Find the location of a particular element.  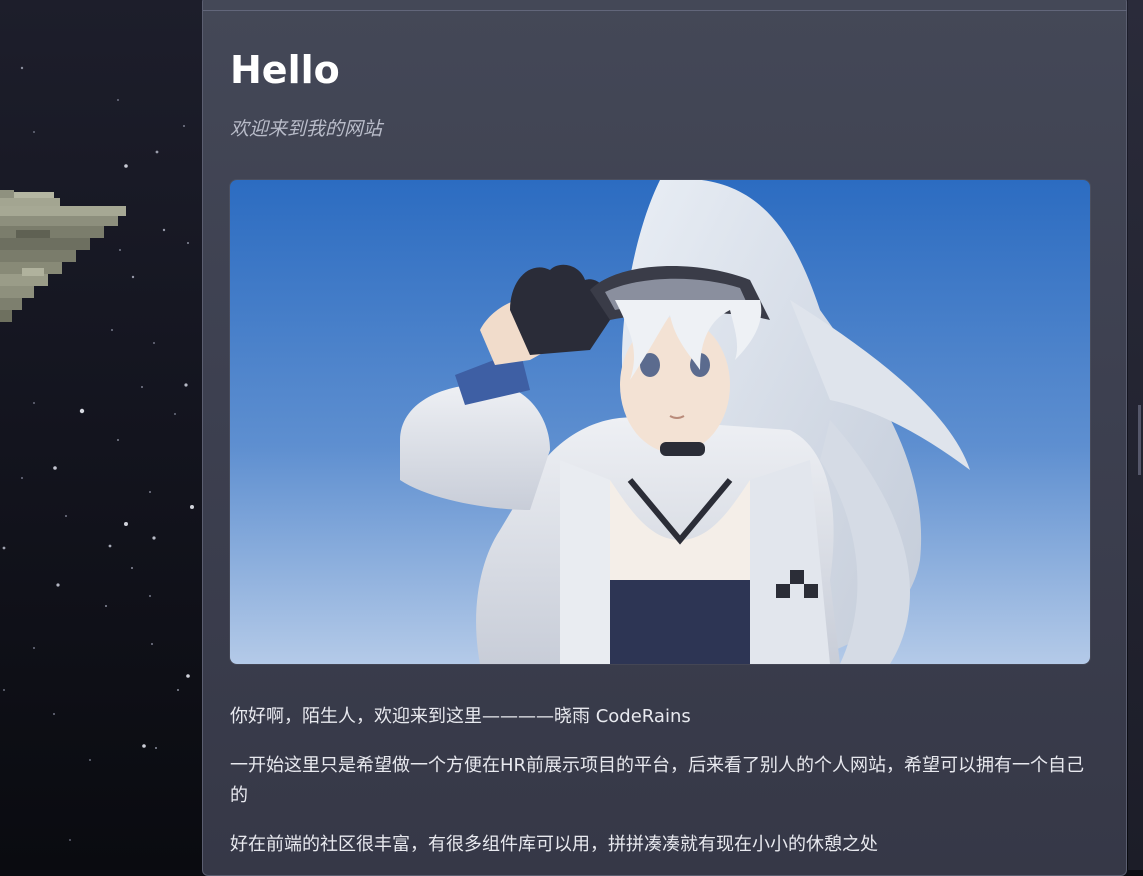

page-title: Hello is located at coordinates (285, 70).